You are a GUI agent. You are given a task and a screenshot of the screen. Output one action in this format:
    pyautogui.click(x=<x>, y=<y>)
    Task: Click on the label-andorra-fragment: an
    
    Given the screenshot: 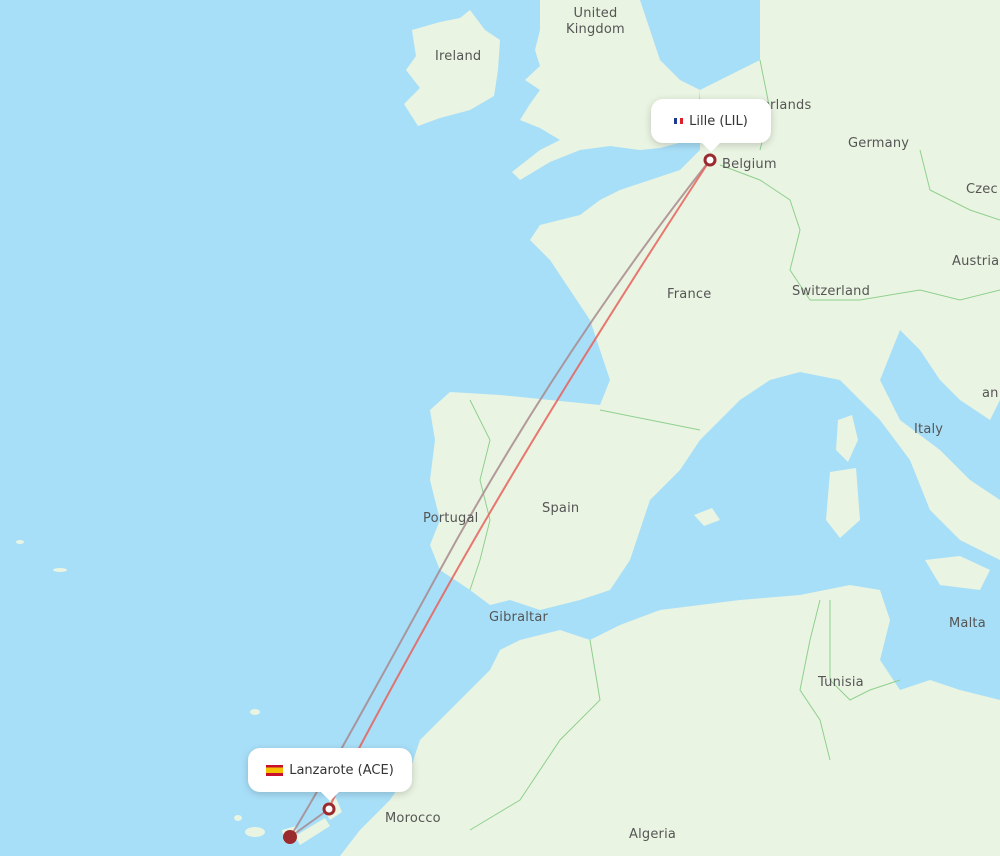 What is the action you would take?
    pyautogui.click(x=990, y=393)
    